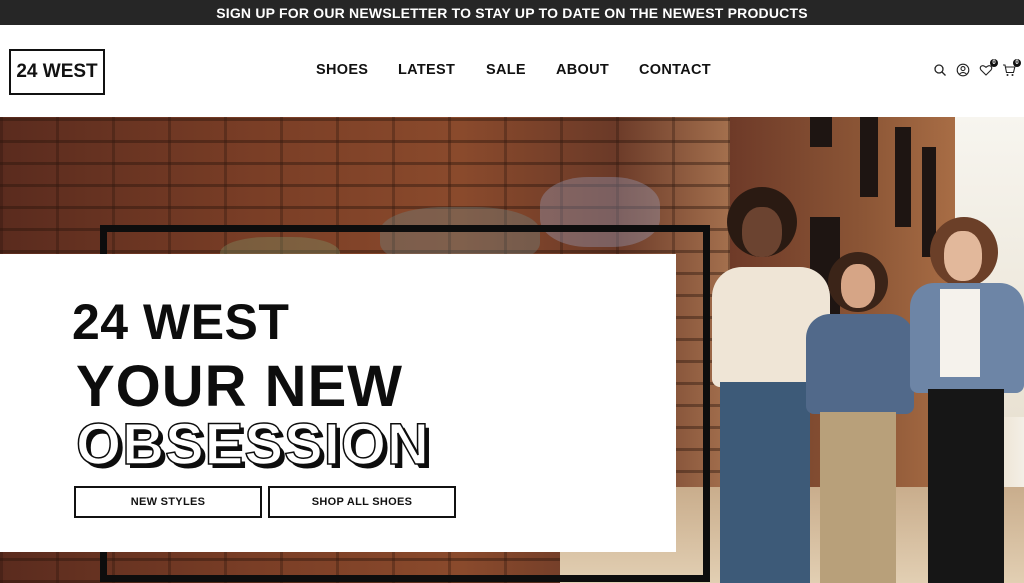  Describe the element at coordinates (506, 70) in the screenshot. I see `nav-sale: SALE` at that location.